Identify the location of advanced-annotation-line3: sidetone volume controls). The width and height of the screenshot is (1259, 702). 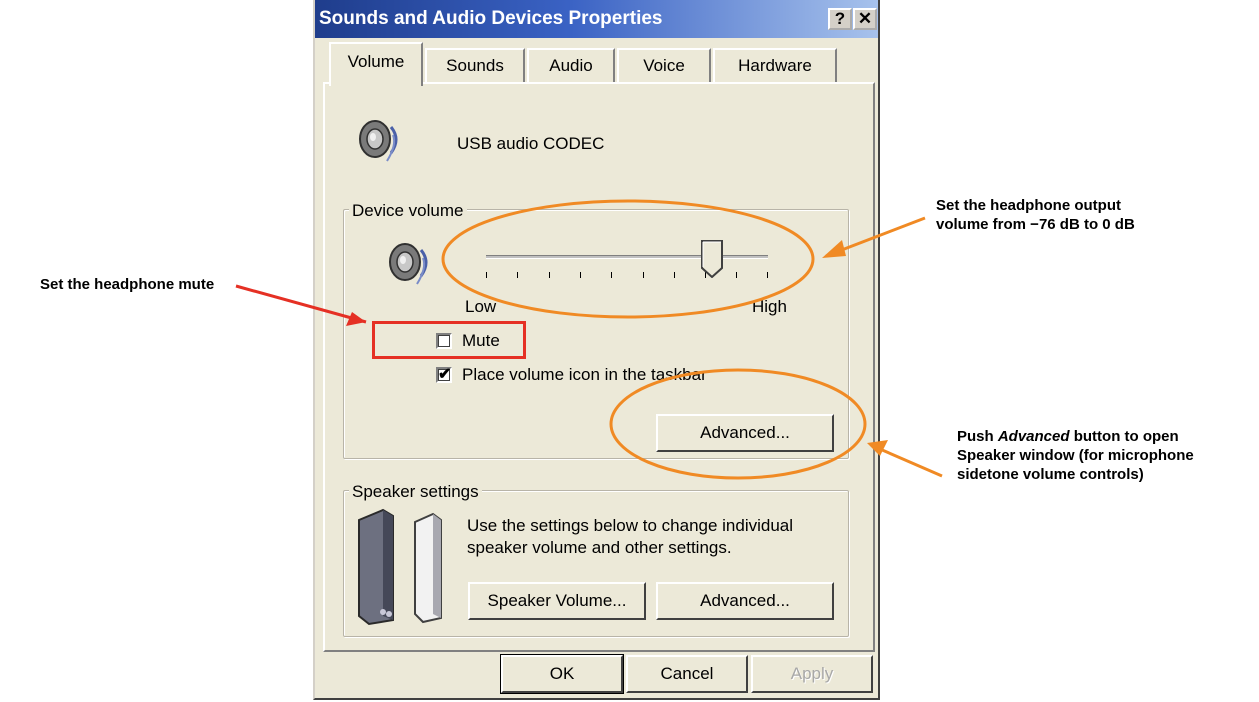
(1050, 474).